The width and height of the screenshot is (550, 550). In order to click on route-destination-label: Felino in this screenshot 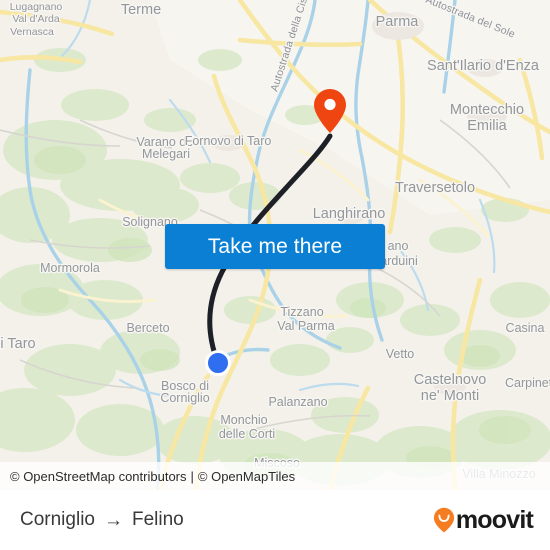, I will do `click(157, 519)`.